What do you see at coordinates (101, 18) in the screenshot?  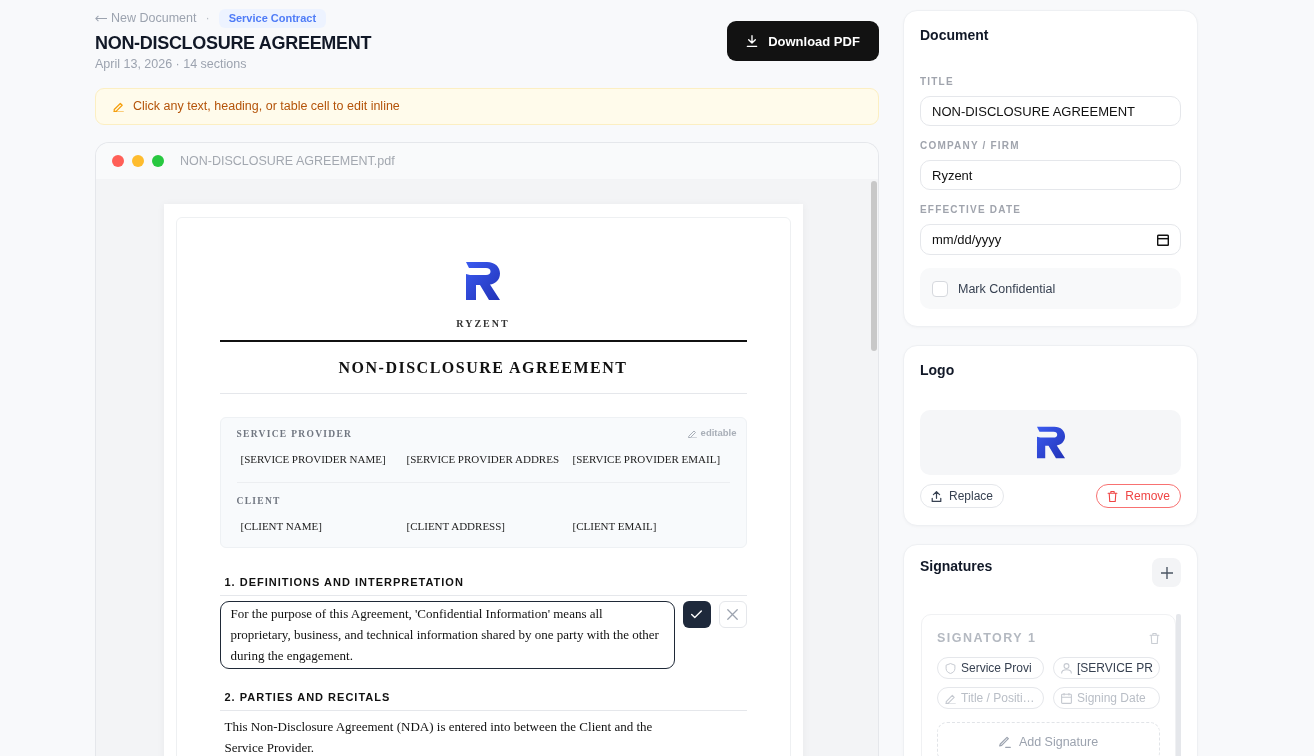 I see `arrow-left-icon` at bounding box center [101, 18].